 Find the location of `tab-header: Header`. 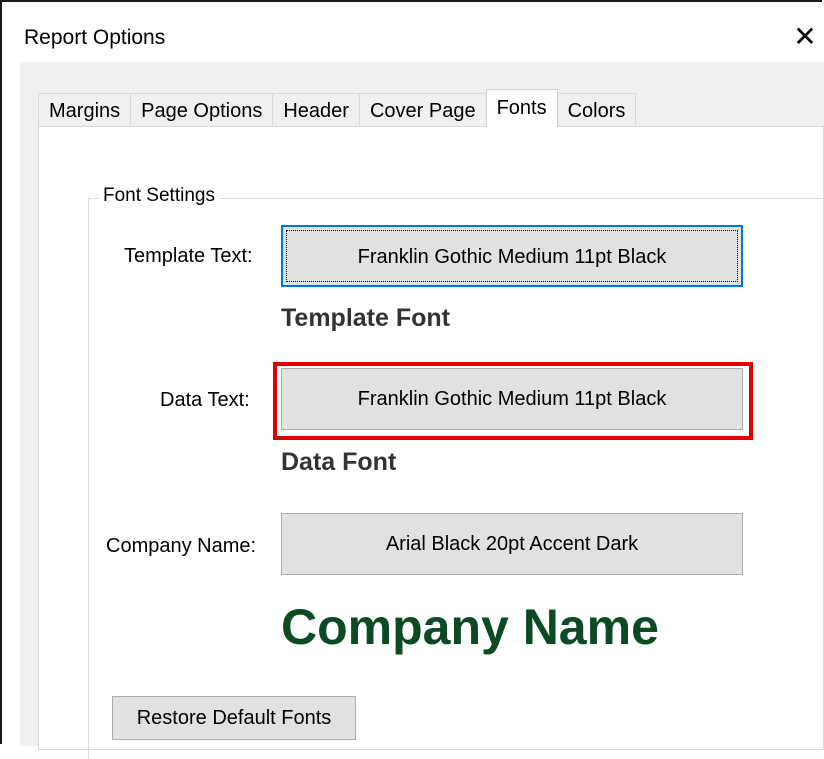

tab-header: Header is located at coordinates (316, 110).